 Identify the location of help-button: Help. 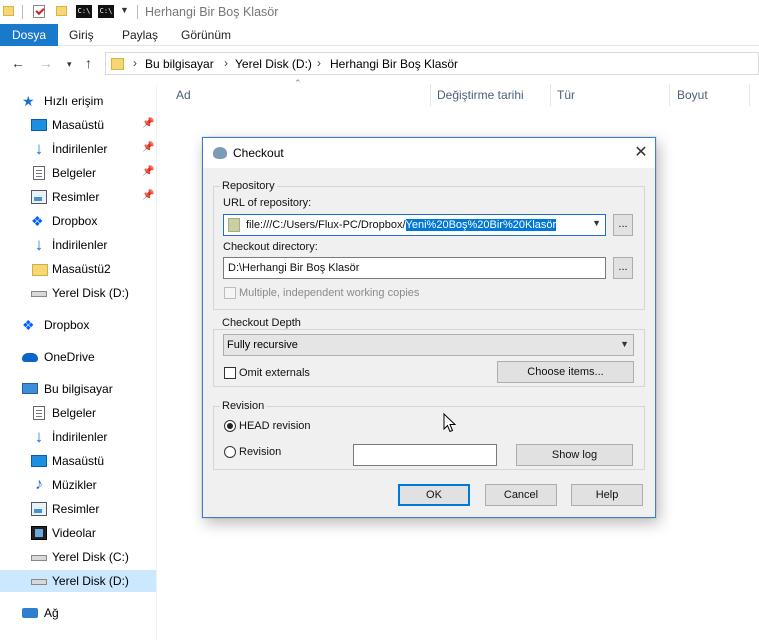
(607, 495).